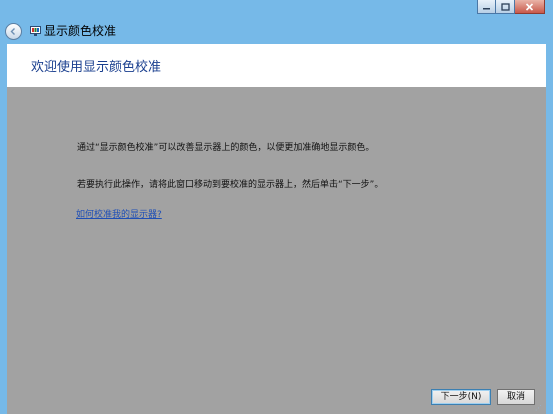  I want to click on close-icon, so click(529, 6).